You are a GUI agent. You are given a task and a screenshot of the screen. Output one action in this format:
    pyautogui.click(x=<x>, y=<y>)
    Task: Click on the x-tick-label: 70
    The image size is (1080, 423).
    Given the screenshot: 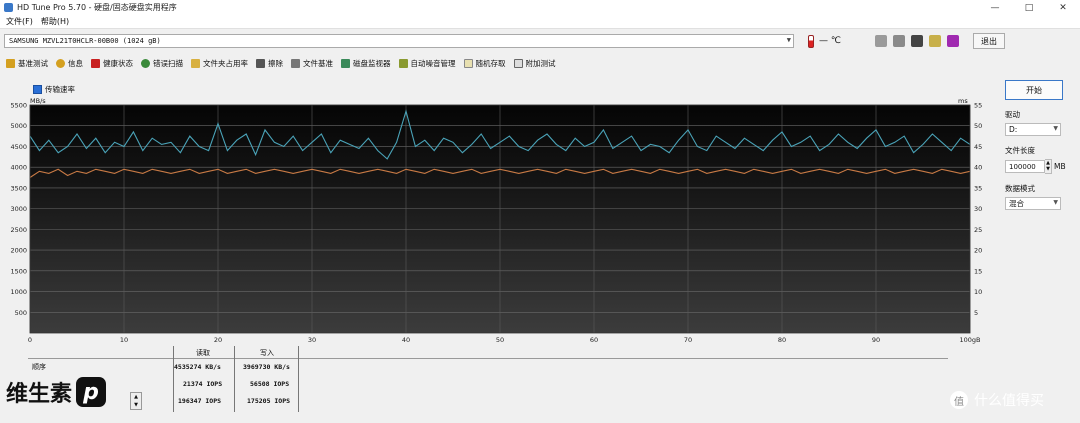 What is the action you would take?
    pyautogui.click(x=688, y=340)
    